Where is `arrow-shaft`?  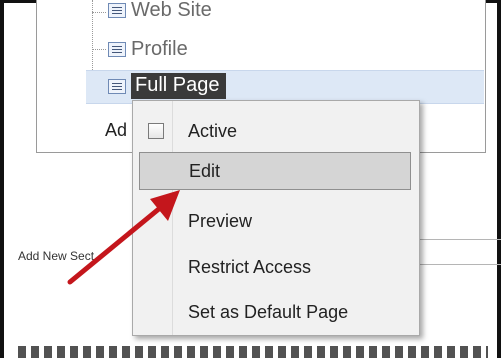 arrow-shaft is located at coordinates (115, 245).